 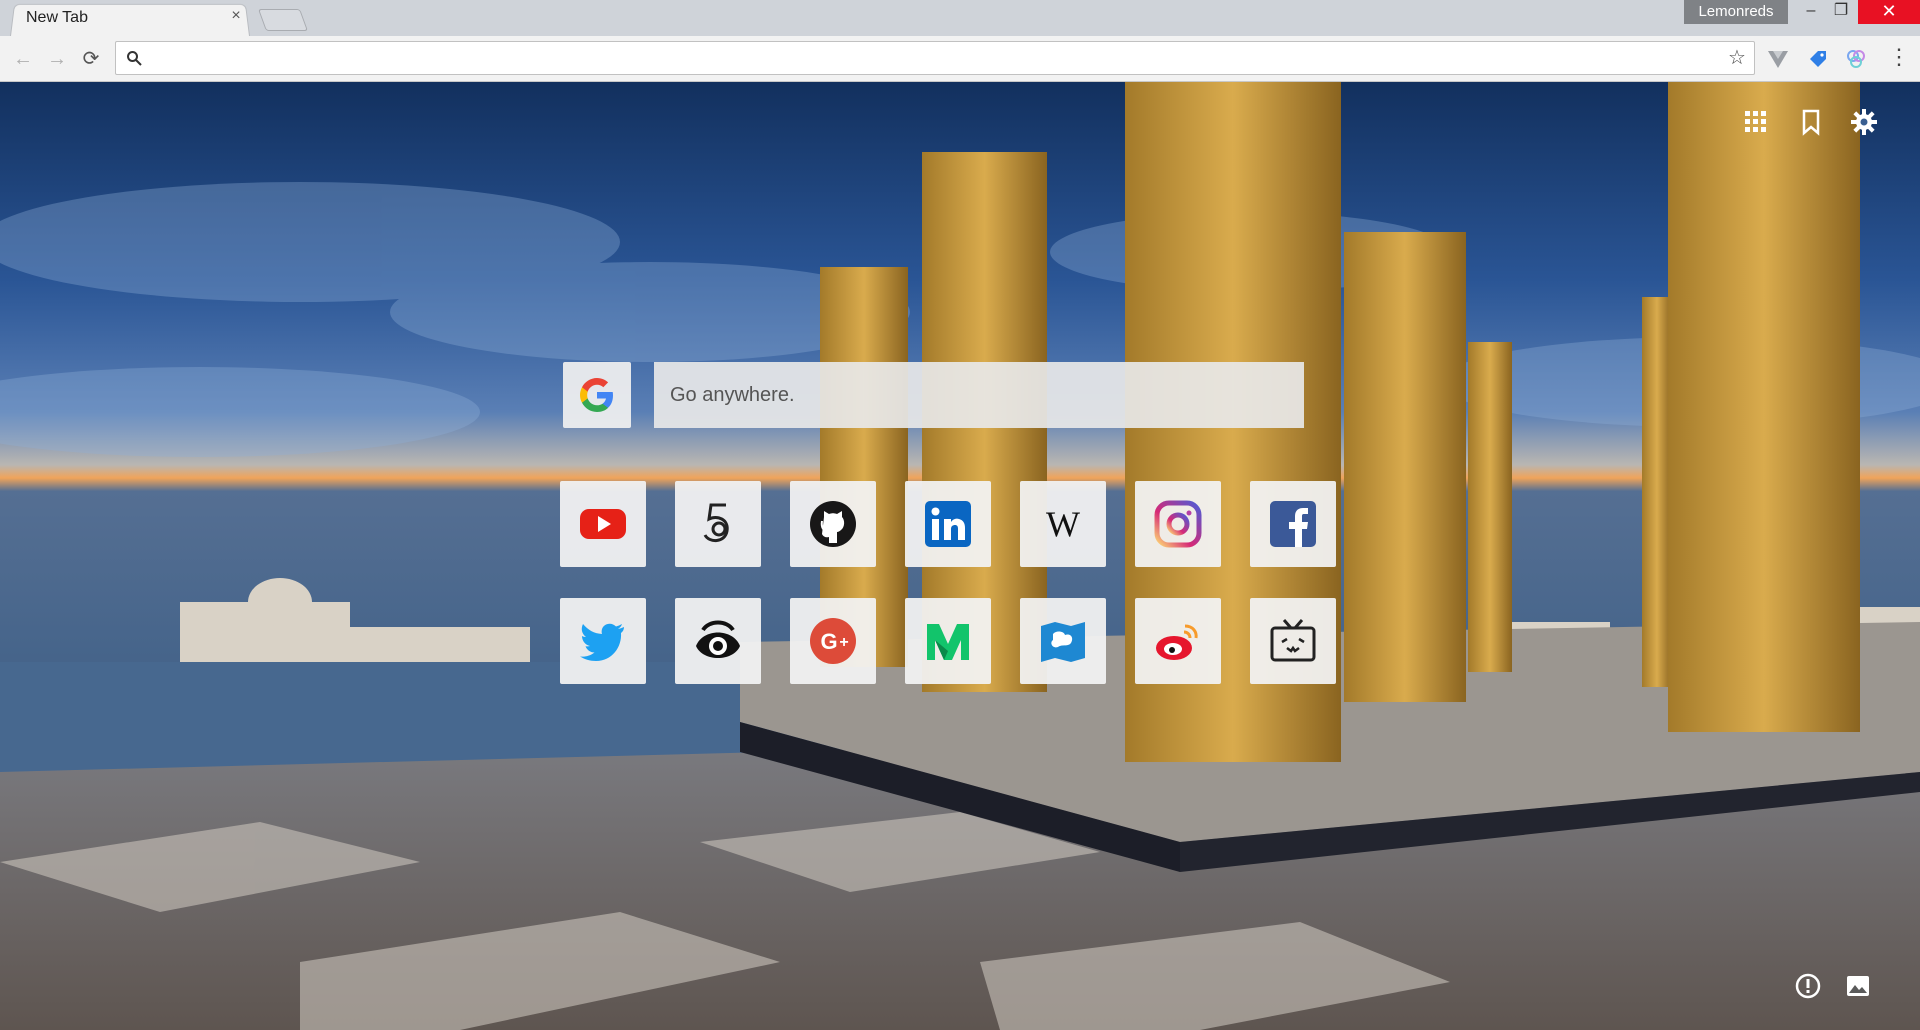 I want to click on reload-button: ⟳, so click(x=91, y=59).